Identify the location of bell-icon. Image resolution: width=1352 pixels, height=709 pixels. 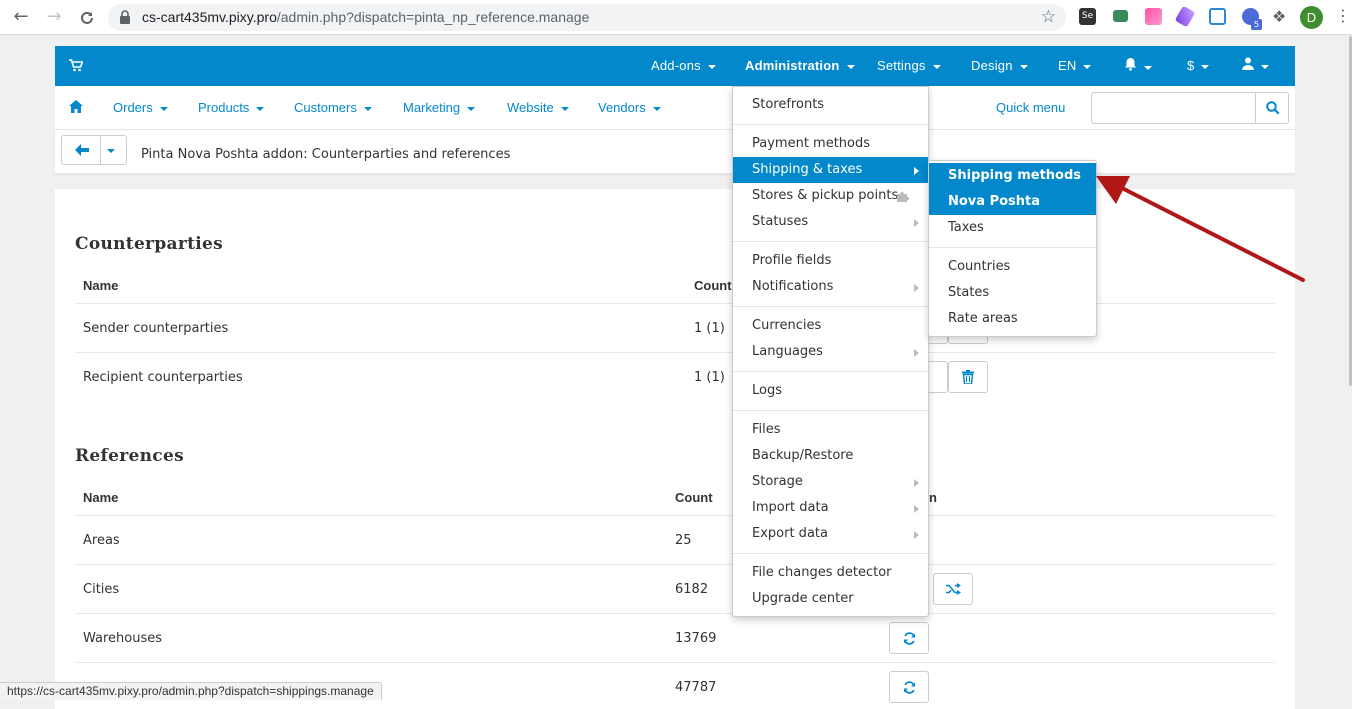
(1130, 64).